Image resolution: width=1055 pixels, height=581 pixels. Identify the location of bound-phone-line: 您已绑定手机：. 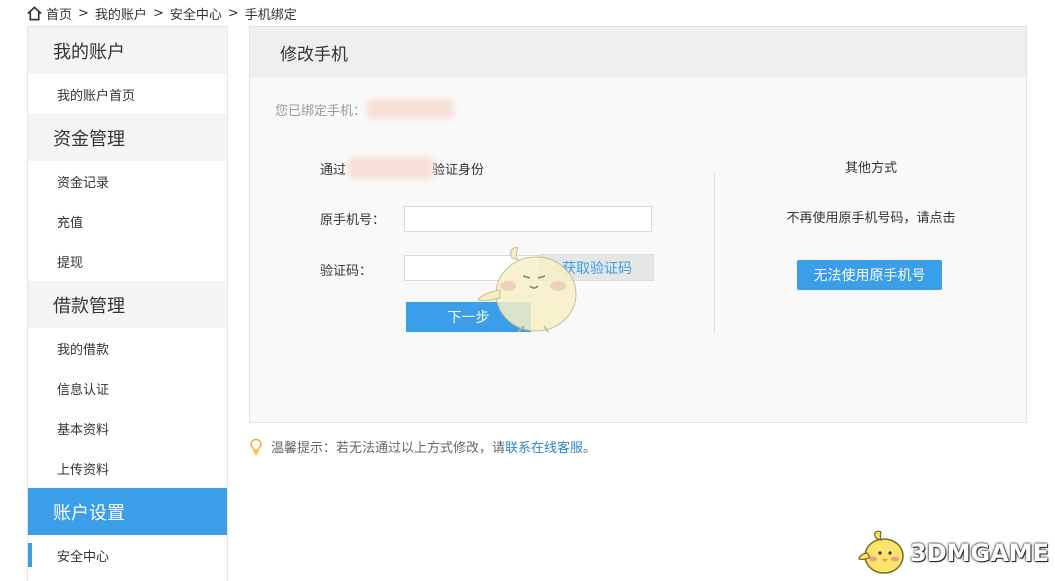
(365, 109).